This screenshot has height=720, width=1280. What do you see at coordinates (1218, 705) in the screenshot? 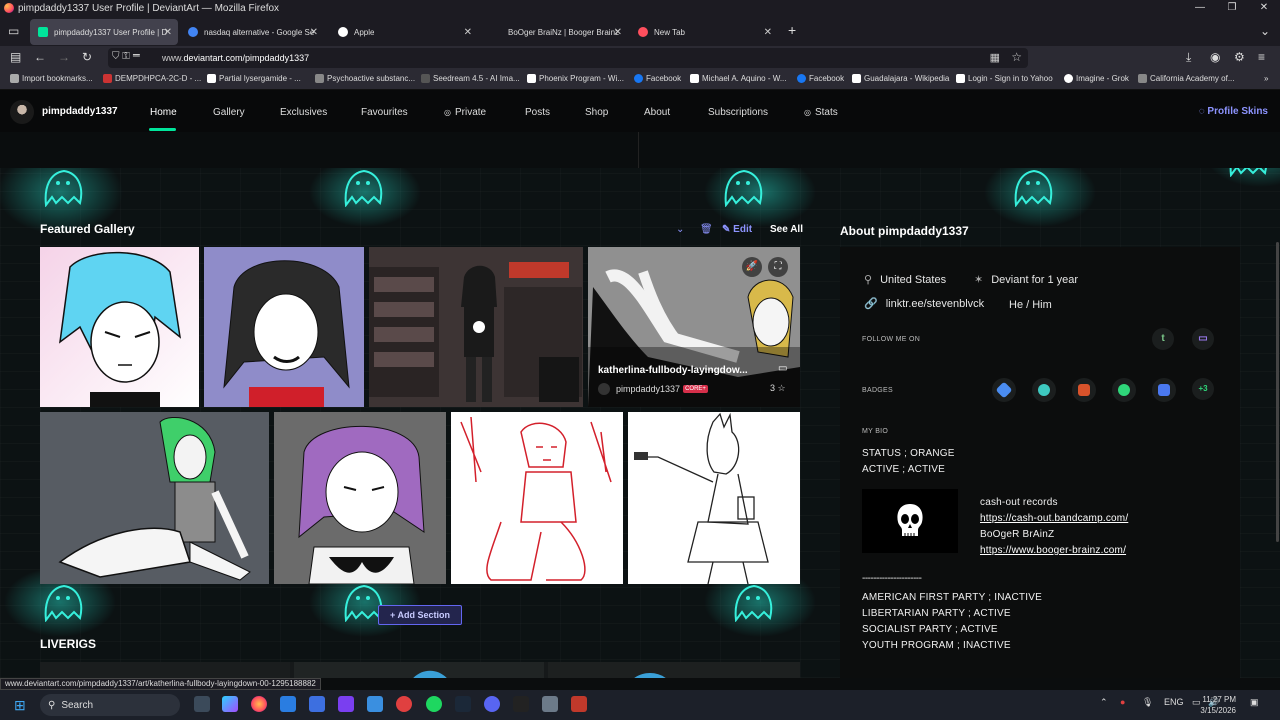
I see `system-clock: 11:27 PM 3/15/2026` at bounding box center [1218, 705].